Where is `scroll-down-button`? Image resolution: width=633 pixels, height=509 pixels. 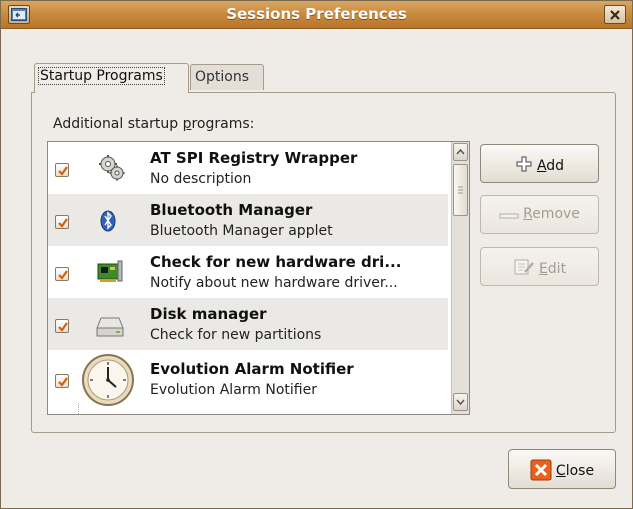
scroll-down-button is located at coordinates (460, 402).